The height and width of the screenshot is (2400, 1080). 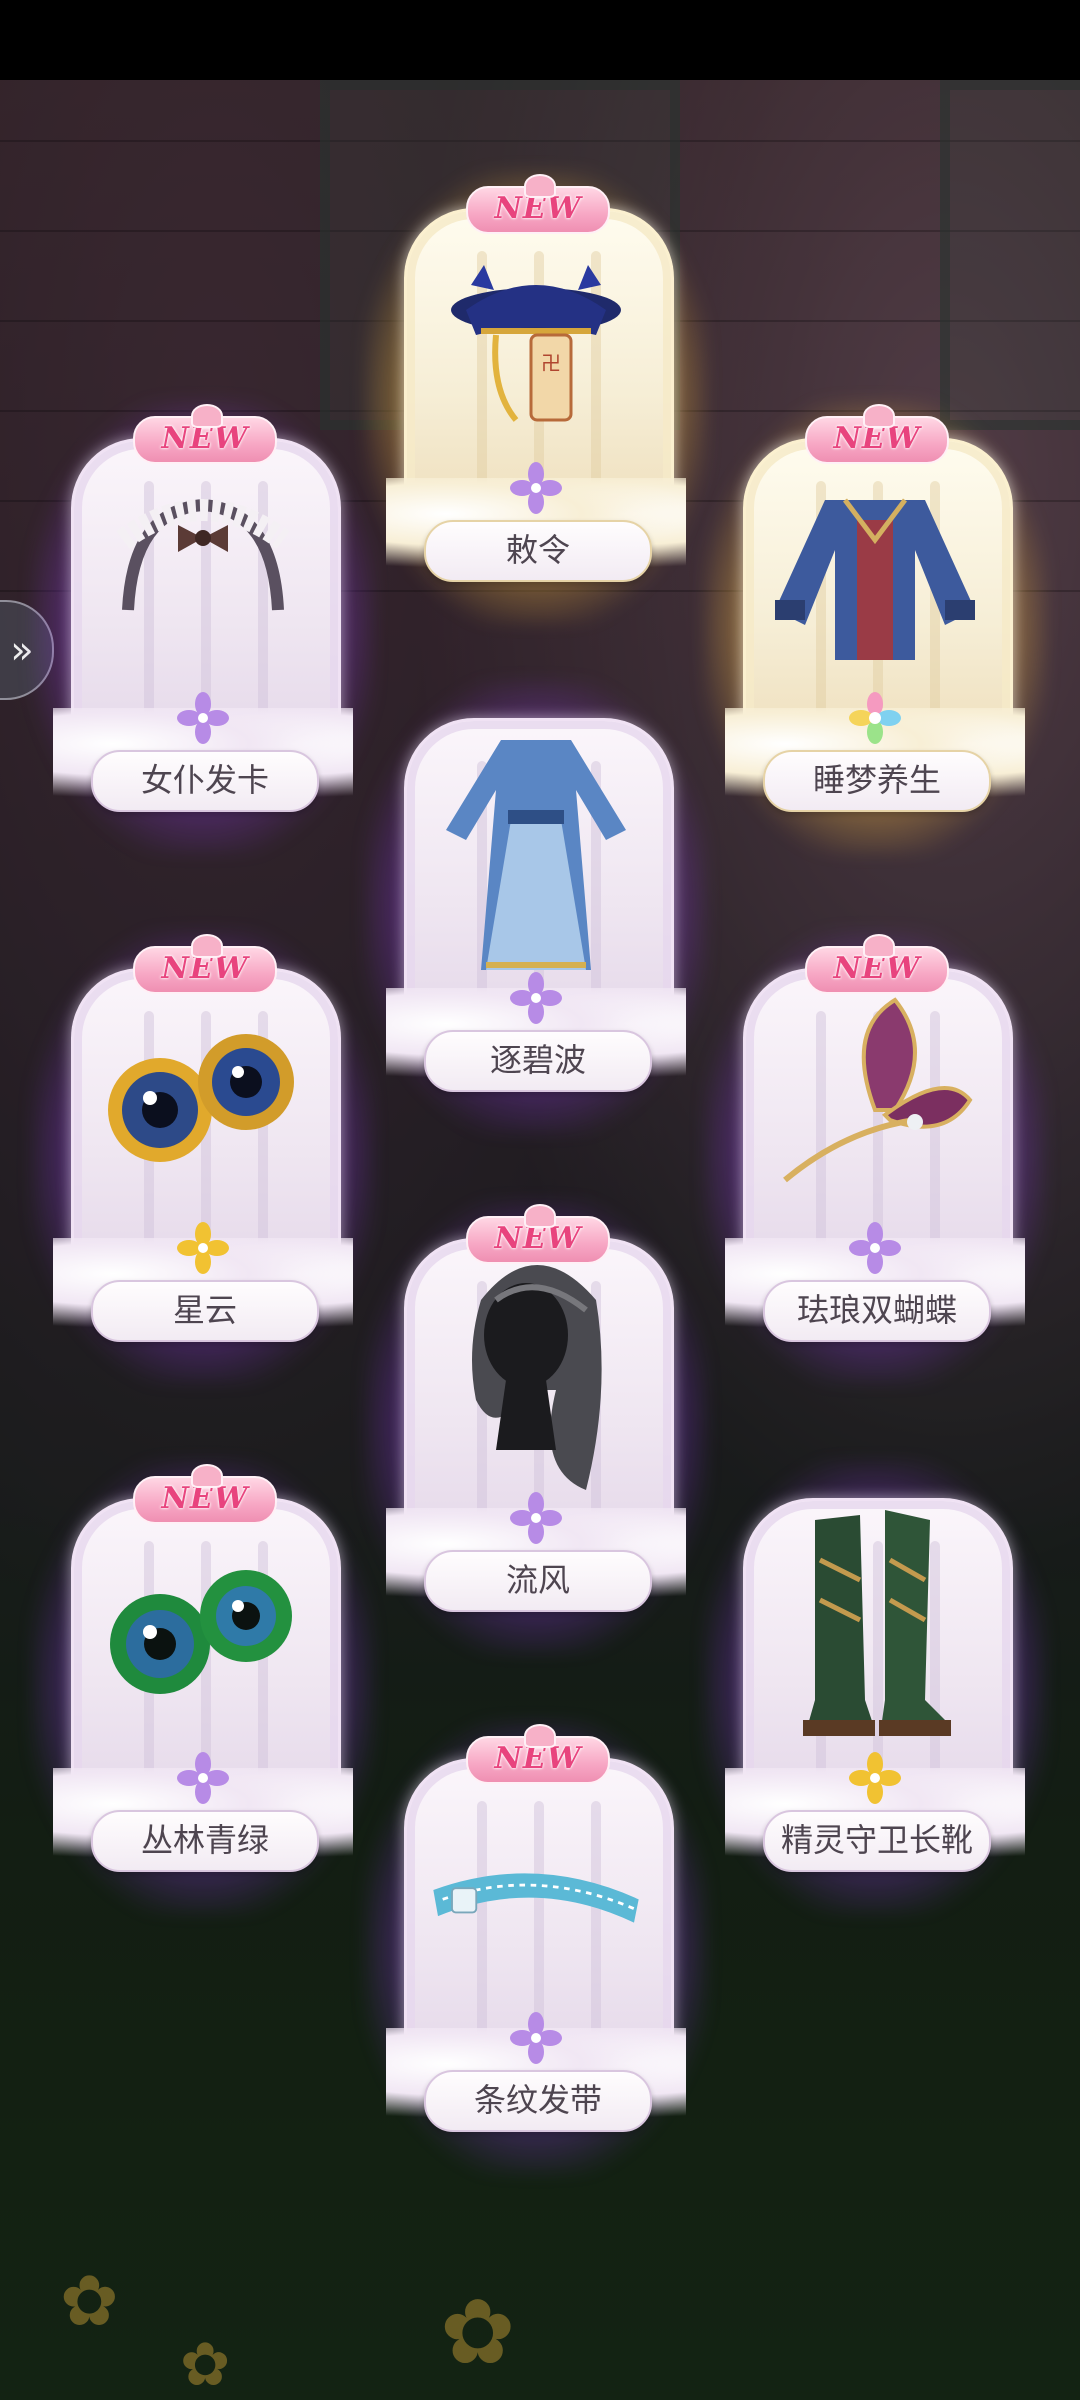 I want to click on item-name: 流风, so click(x=538, y=1581).